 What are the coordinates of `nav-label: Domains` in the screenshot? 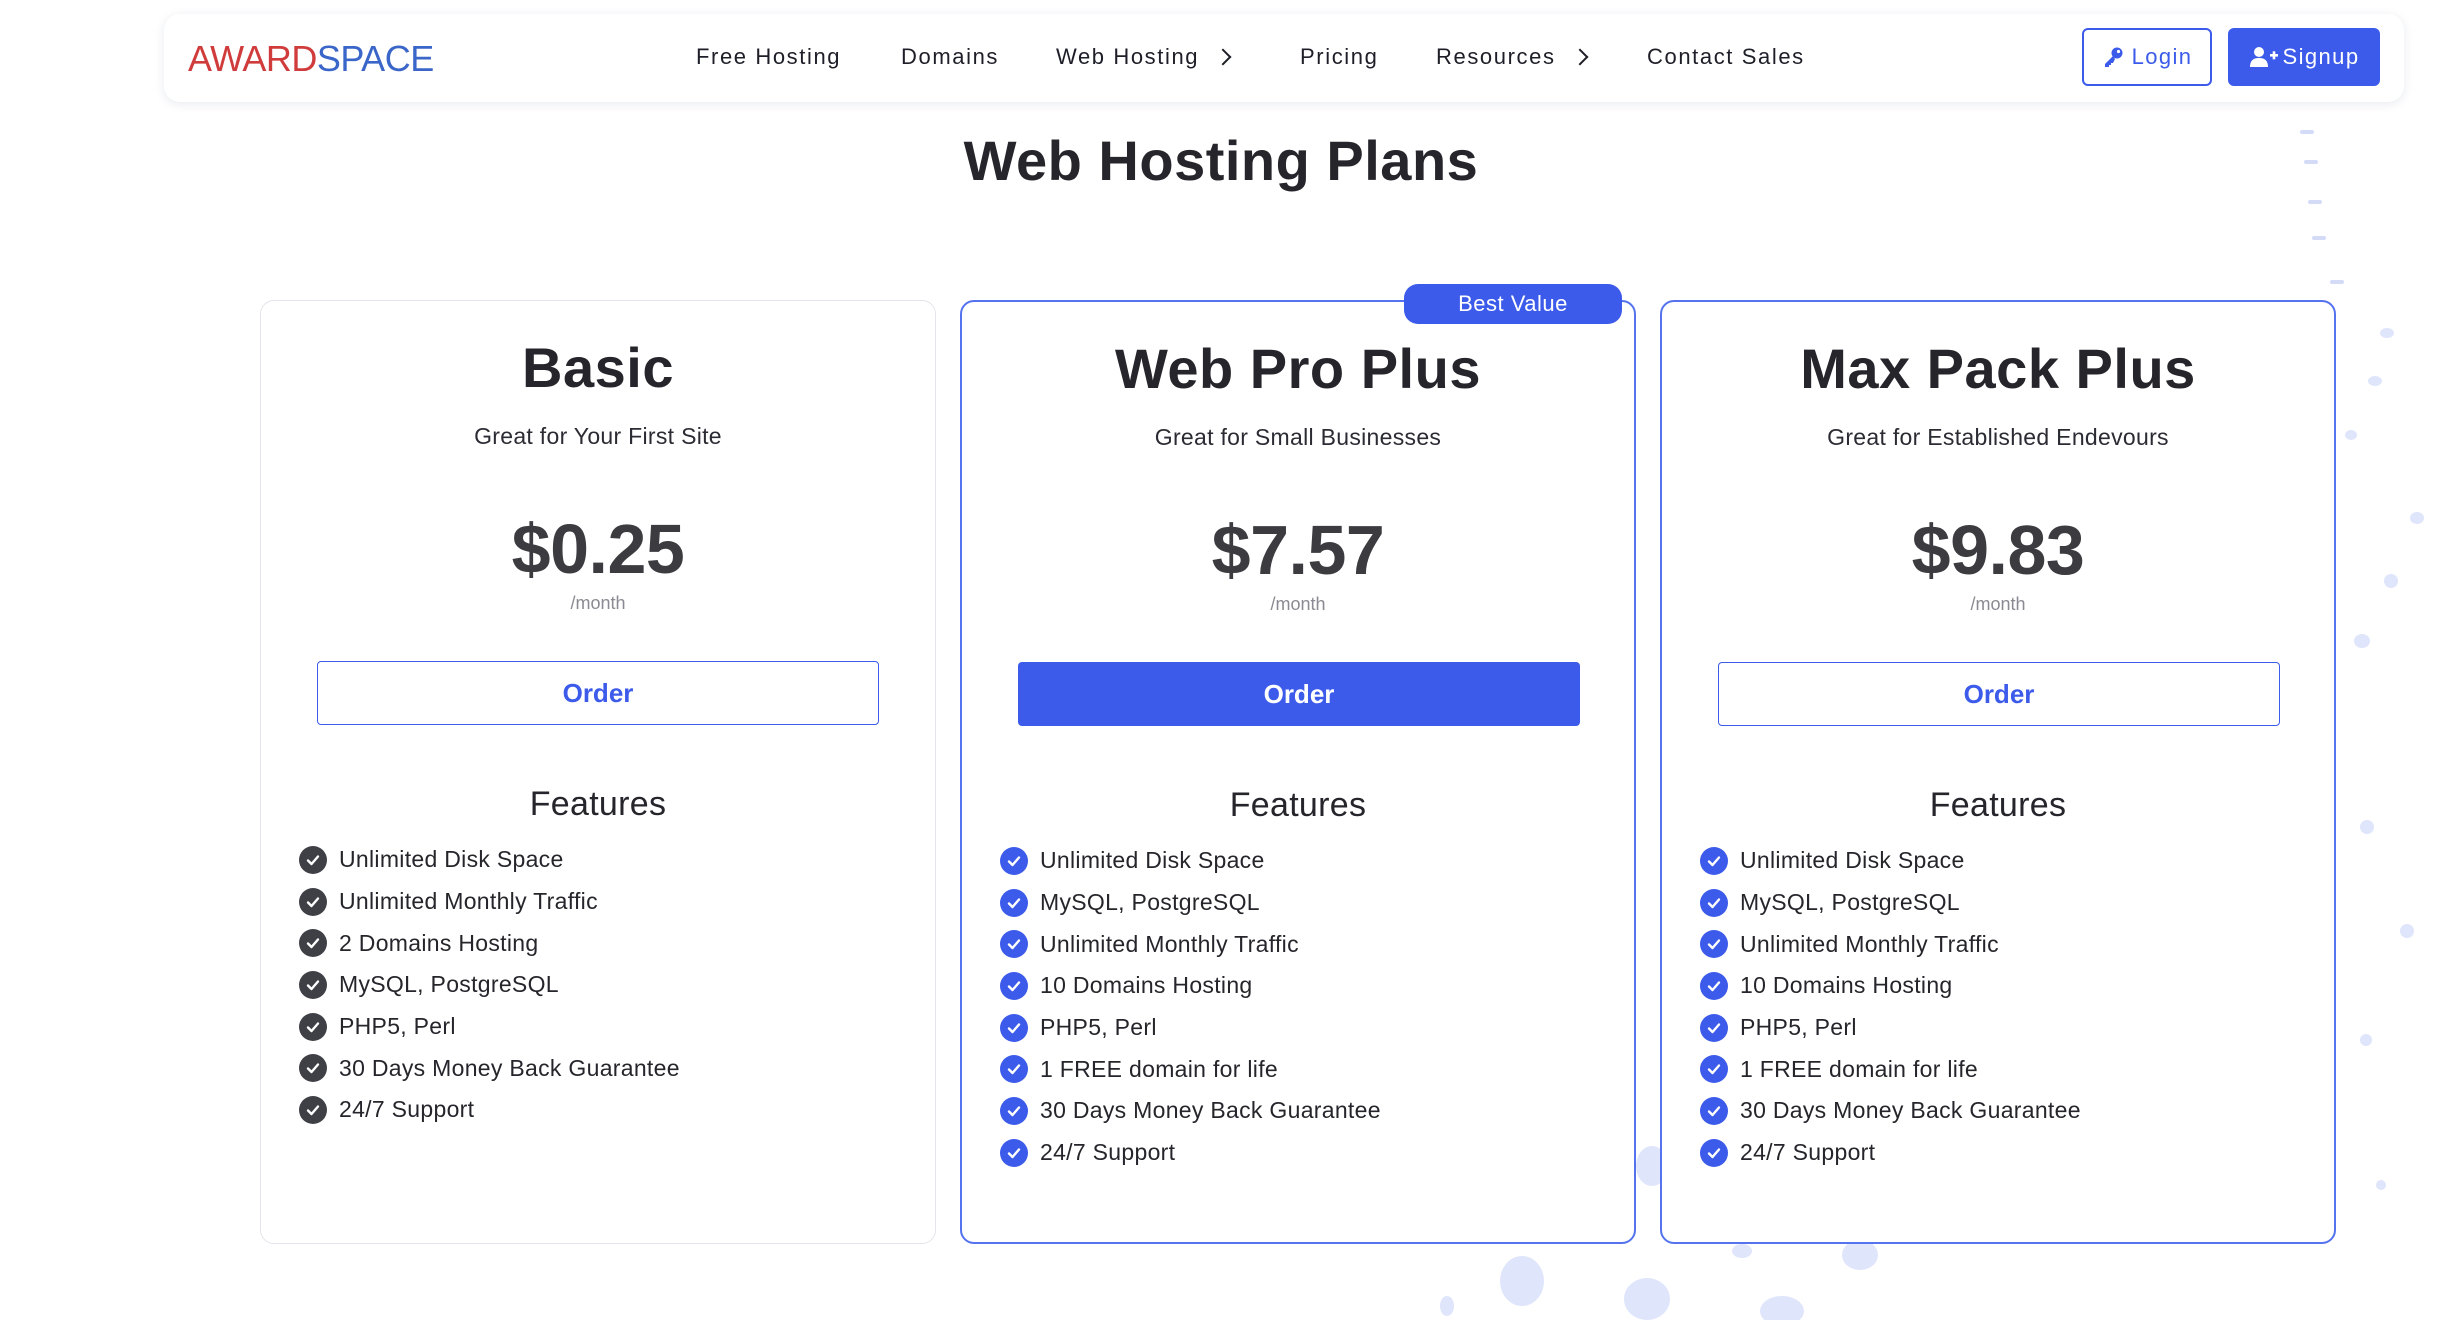 It's located at (950, 56).